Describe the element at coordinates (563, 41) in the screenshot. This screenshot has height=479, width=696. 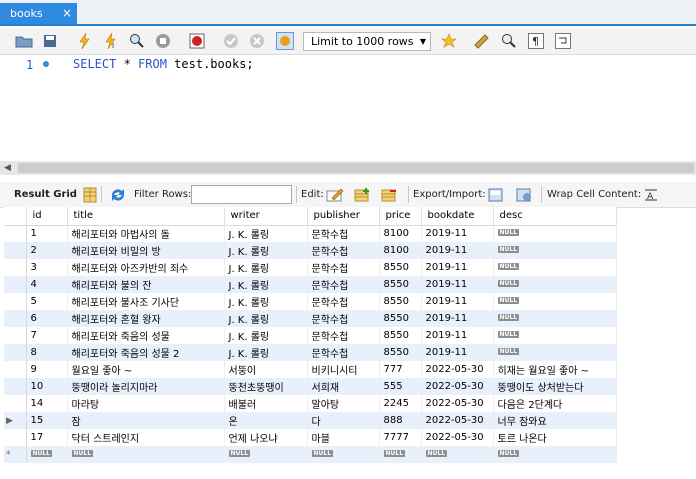
I see `wrap-lines-icon` at that location.